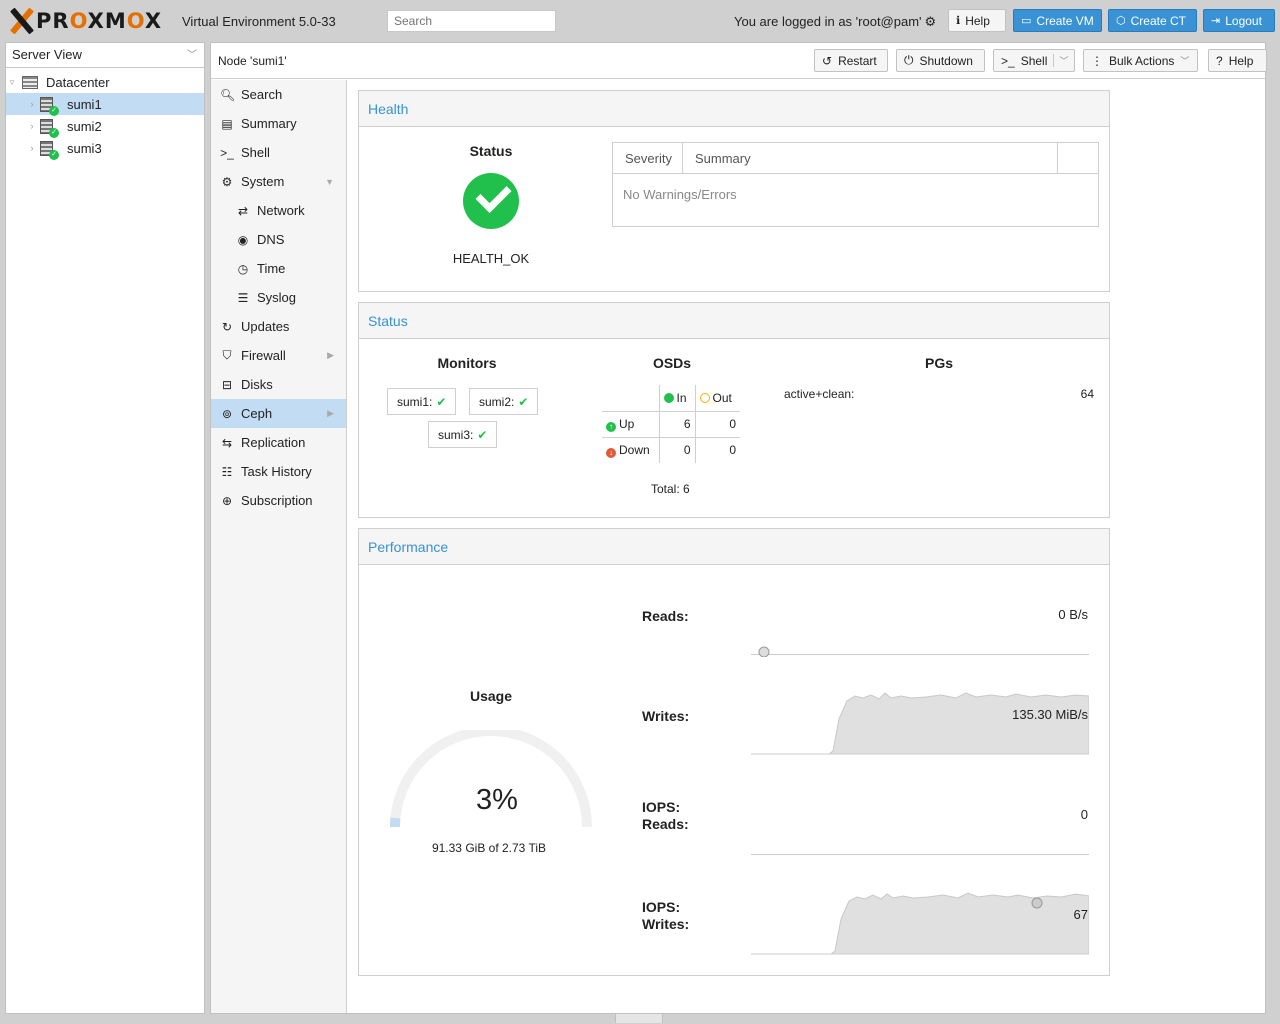 This screenshot has height=1024, width=1280. I want to click on reads-sparkline, so click(920, 651).